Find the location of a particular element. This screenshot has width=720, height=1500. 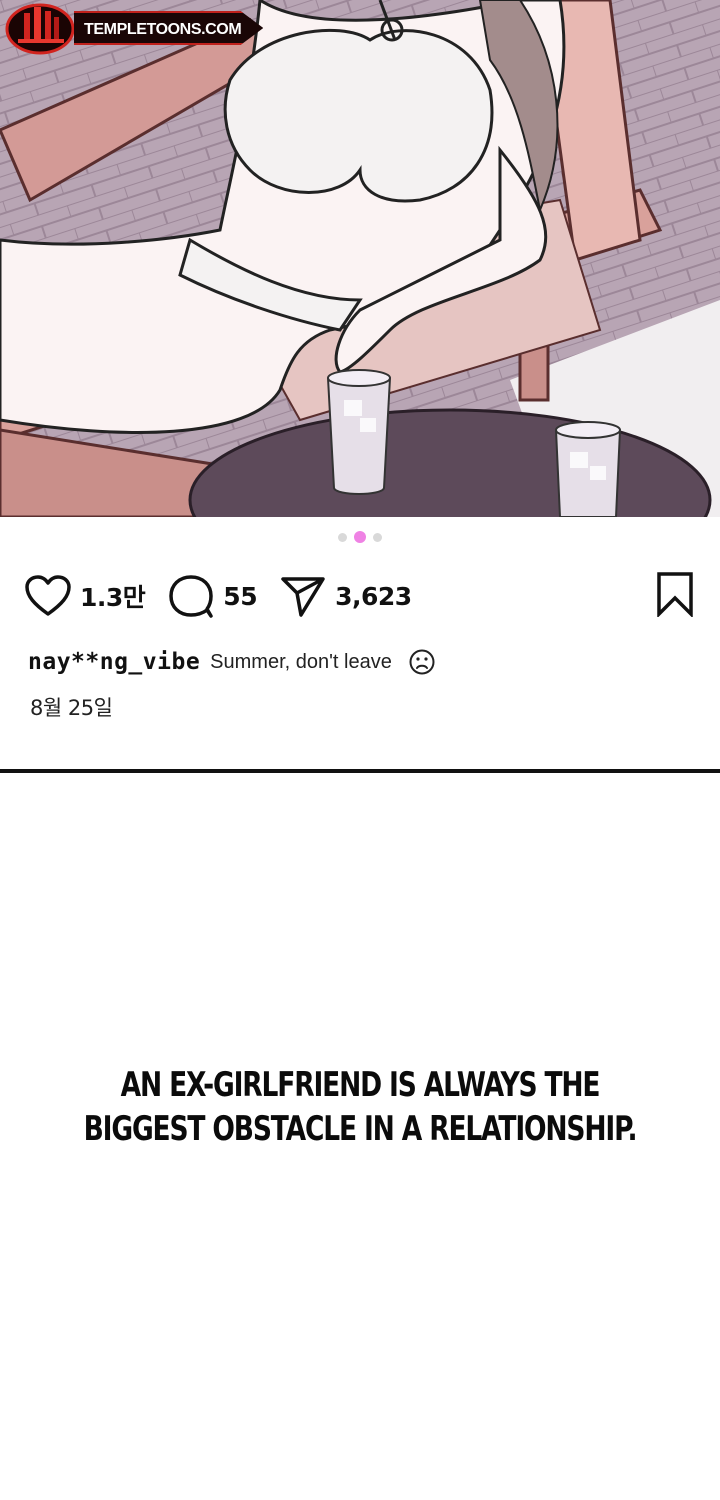

share-button: 3,623 is located at coordinates (345, 596).